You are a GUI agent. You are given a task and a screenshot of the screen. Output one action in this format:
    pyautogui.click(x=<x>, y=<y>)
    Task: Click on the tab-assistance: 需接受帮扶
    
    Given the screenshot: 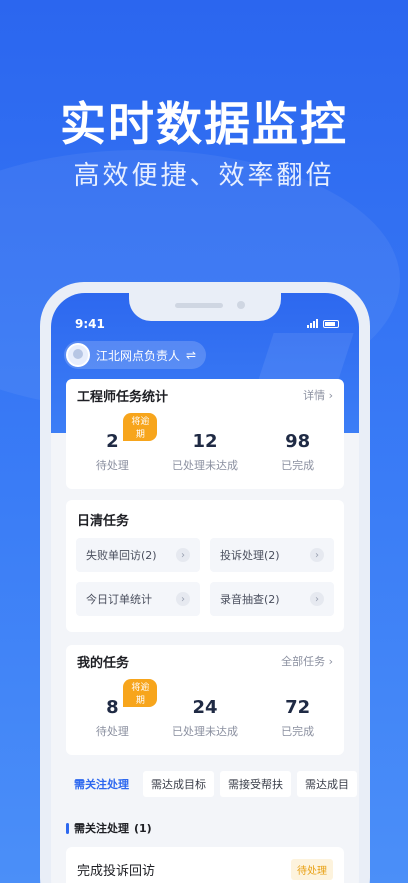 What is the action you would take?
    pyautogui.click(x=255, y=784)
    